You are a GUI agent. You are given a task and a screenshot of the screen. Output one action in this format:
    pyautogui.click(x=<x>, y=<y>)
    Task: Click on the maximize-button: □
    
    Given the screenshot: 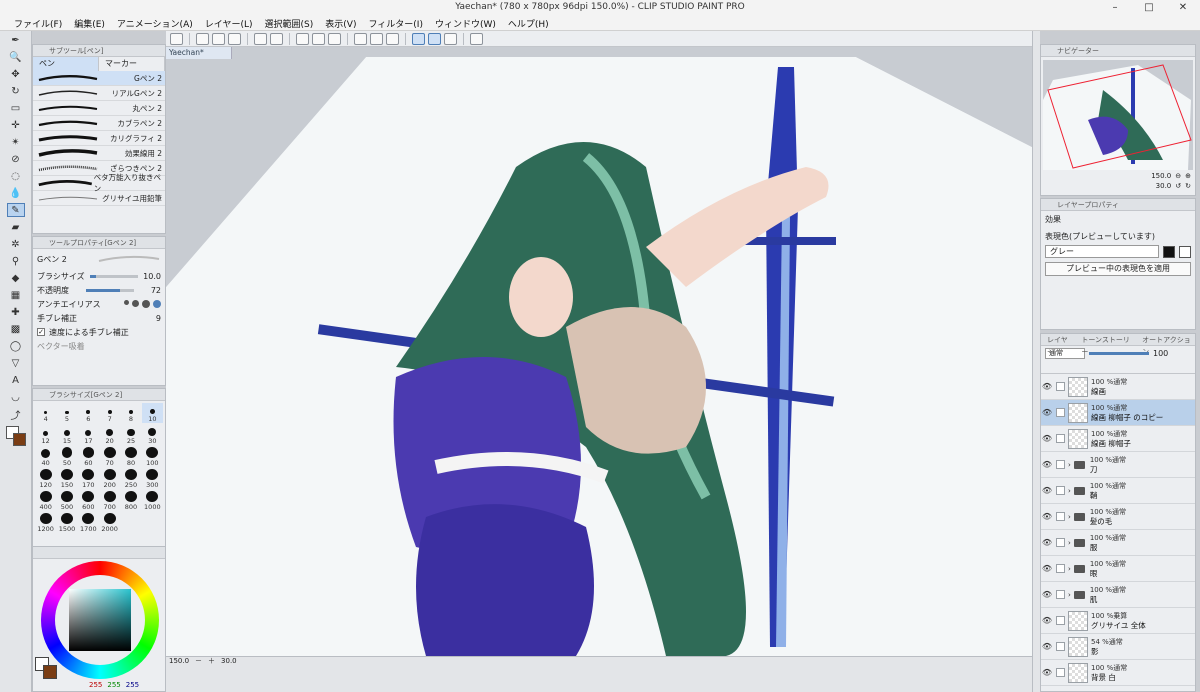 What is the action you would take?
    pyautogui.click(x=1149, y=7)
    